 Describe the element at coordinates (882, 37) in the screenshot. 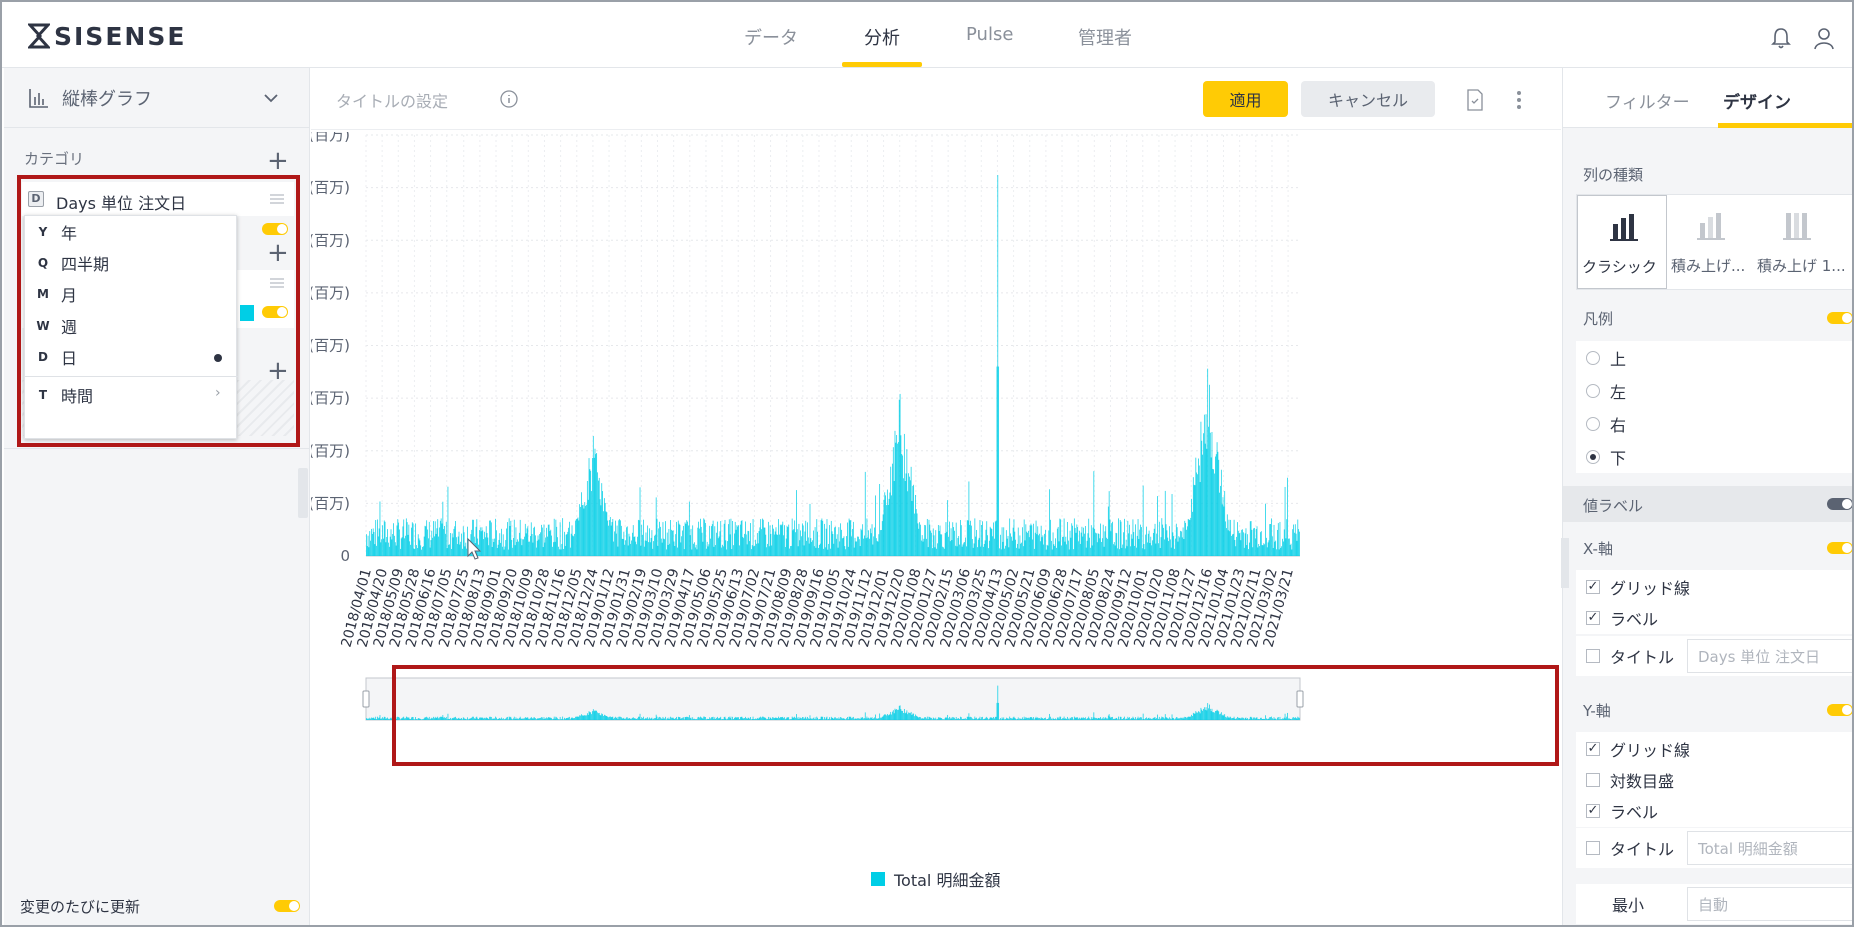

I see `nav-tab-analytics: 分析` at that location.